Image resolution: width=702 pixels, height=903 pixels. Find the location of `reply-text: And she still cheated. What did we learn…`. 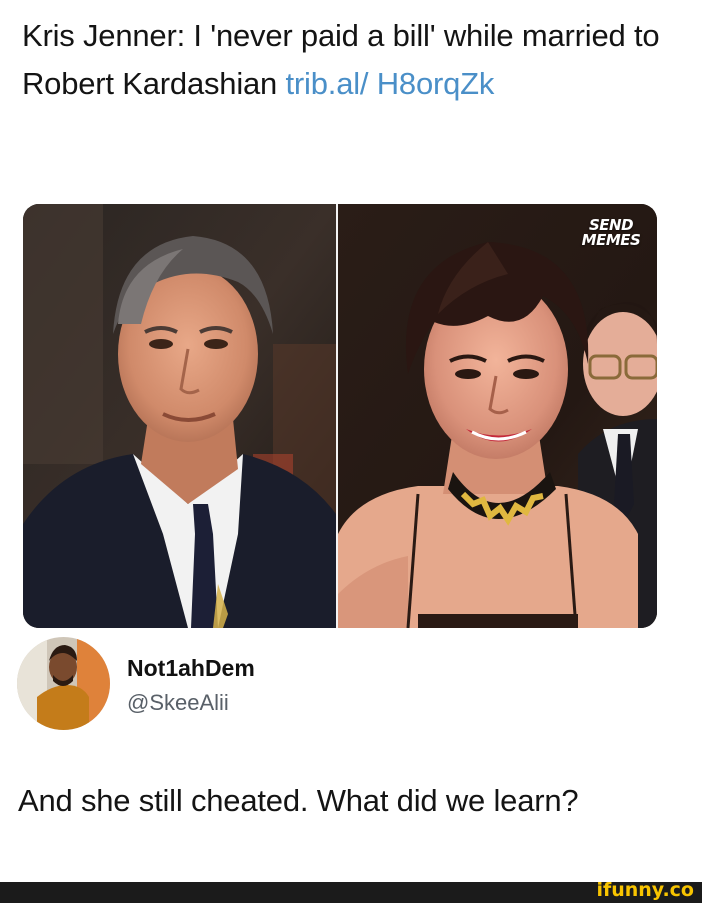

reply-text: And she still cheated. What did we learn… is located at coordinates (298, 800).